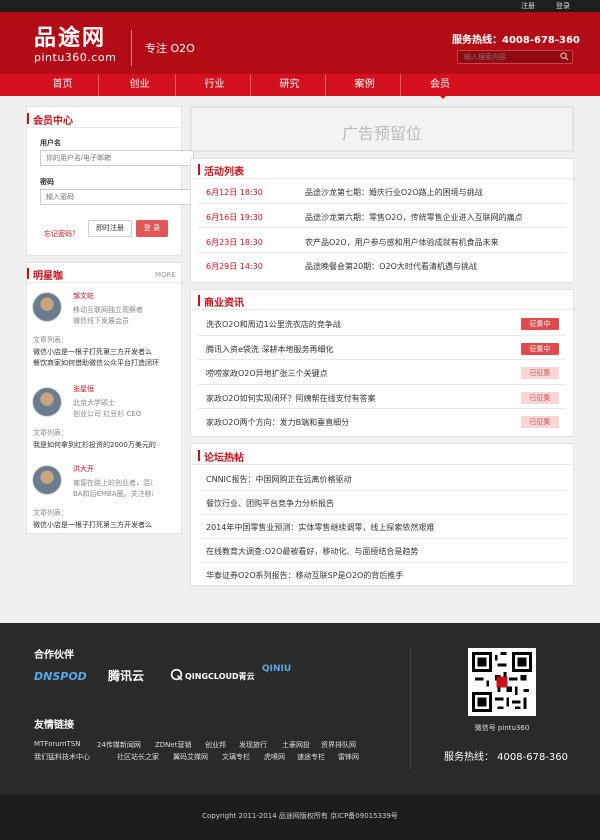 This screenshot has height=840, width=600. Describe the element at coordinates (311, 757) in the screenshot. I see `friend-link: 速途专栏` at that location.